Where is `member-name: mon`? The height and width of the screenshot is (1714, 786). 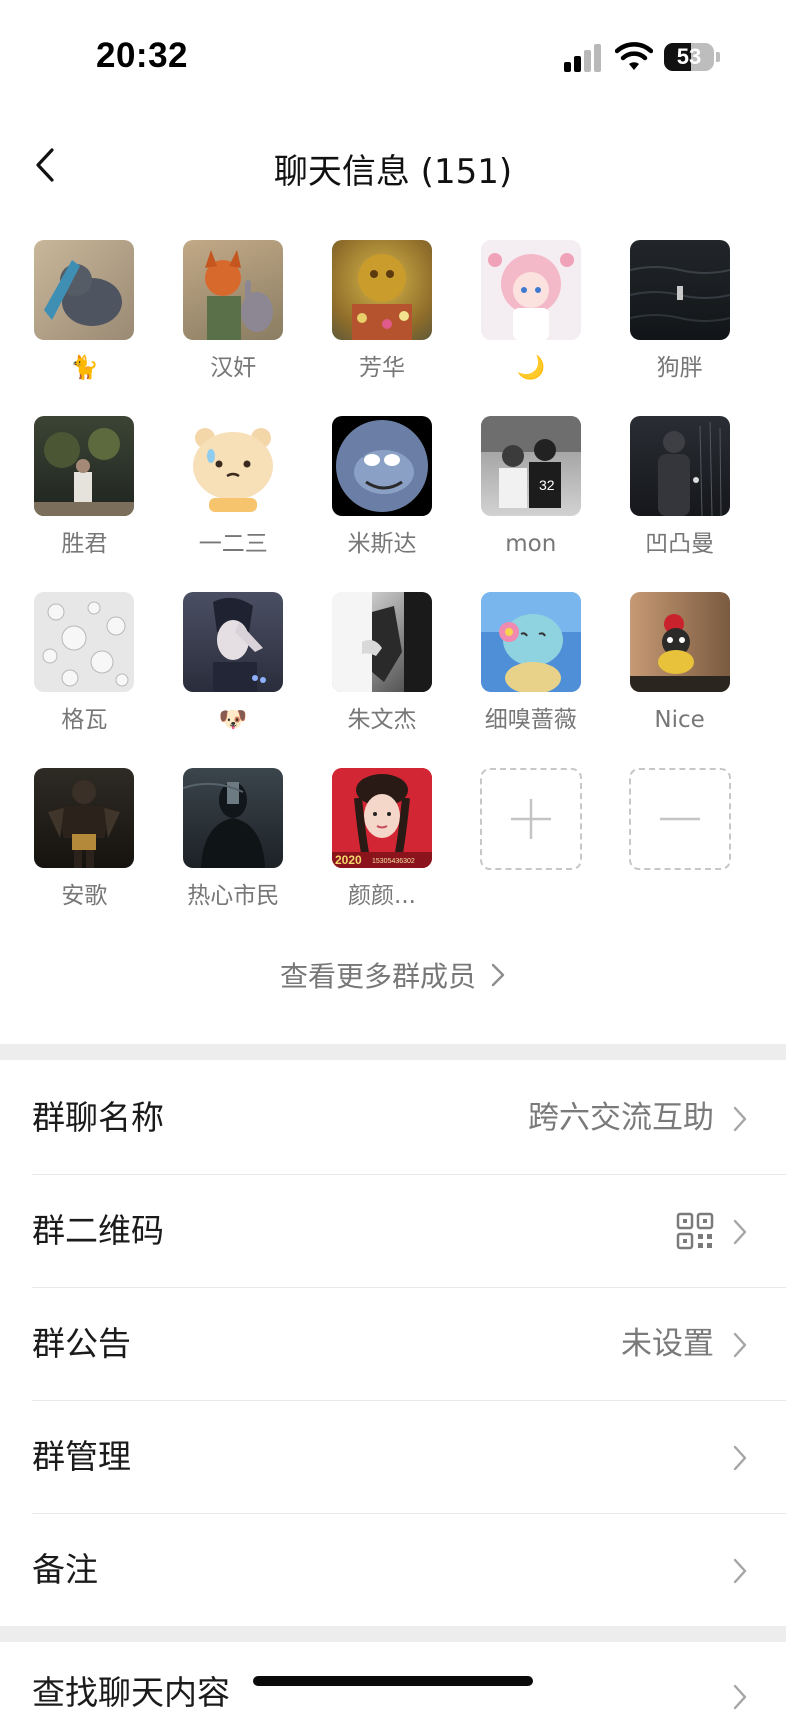
member-name: mon is located at coordinates (531, 544).